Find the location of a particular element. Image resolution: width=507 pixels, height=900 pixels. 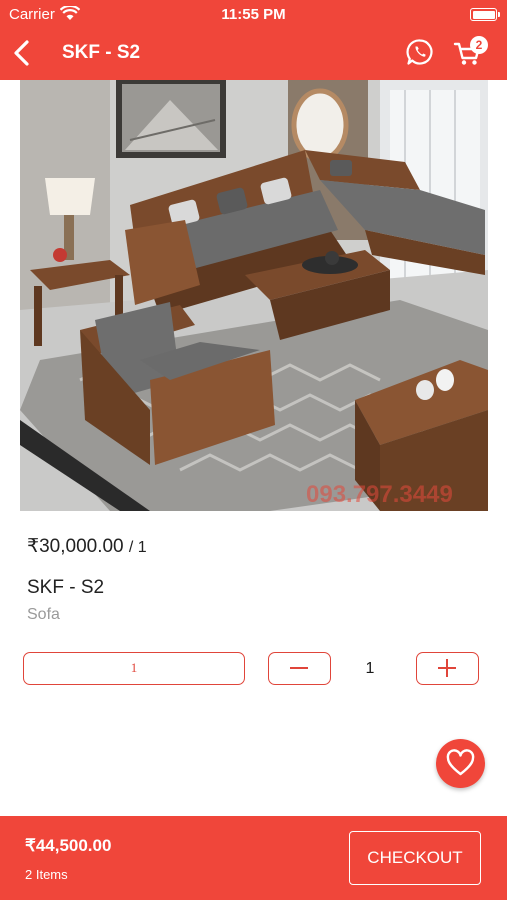

page-title: SKF - S2 is located at coordinates (101, 52).